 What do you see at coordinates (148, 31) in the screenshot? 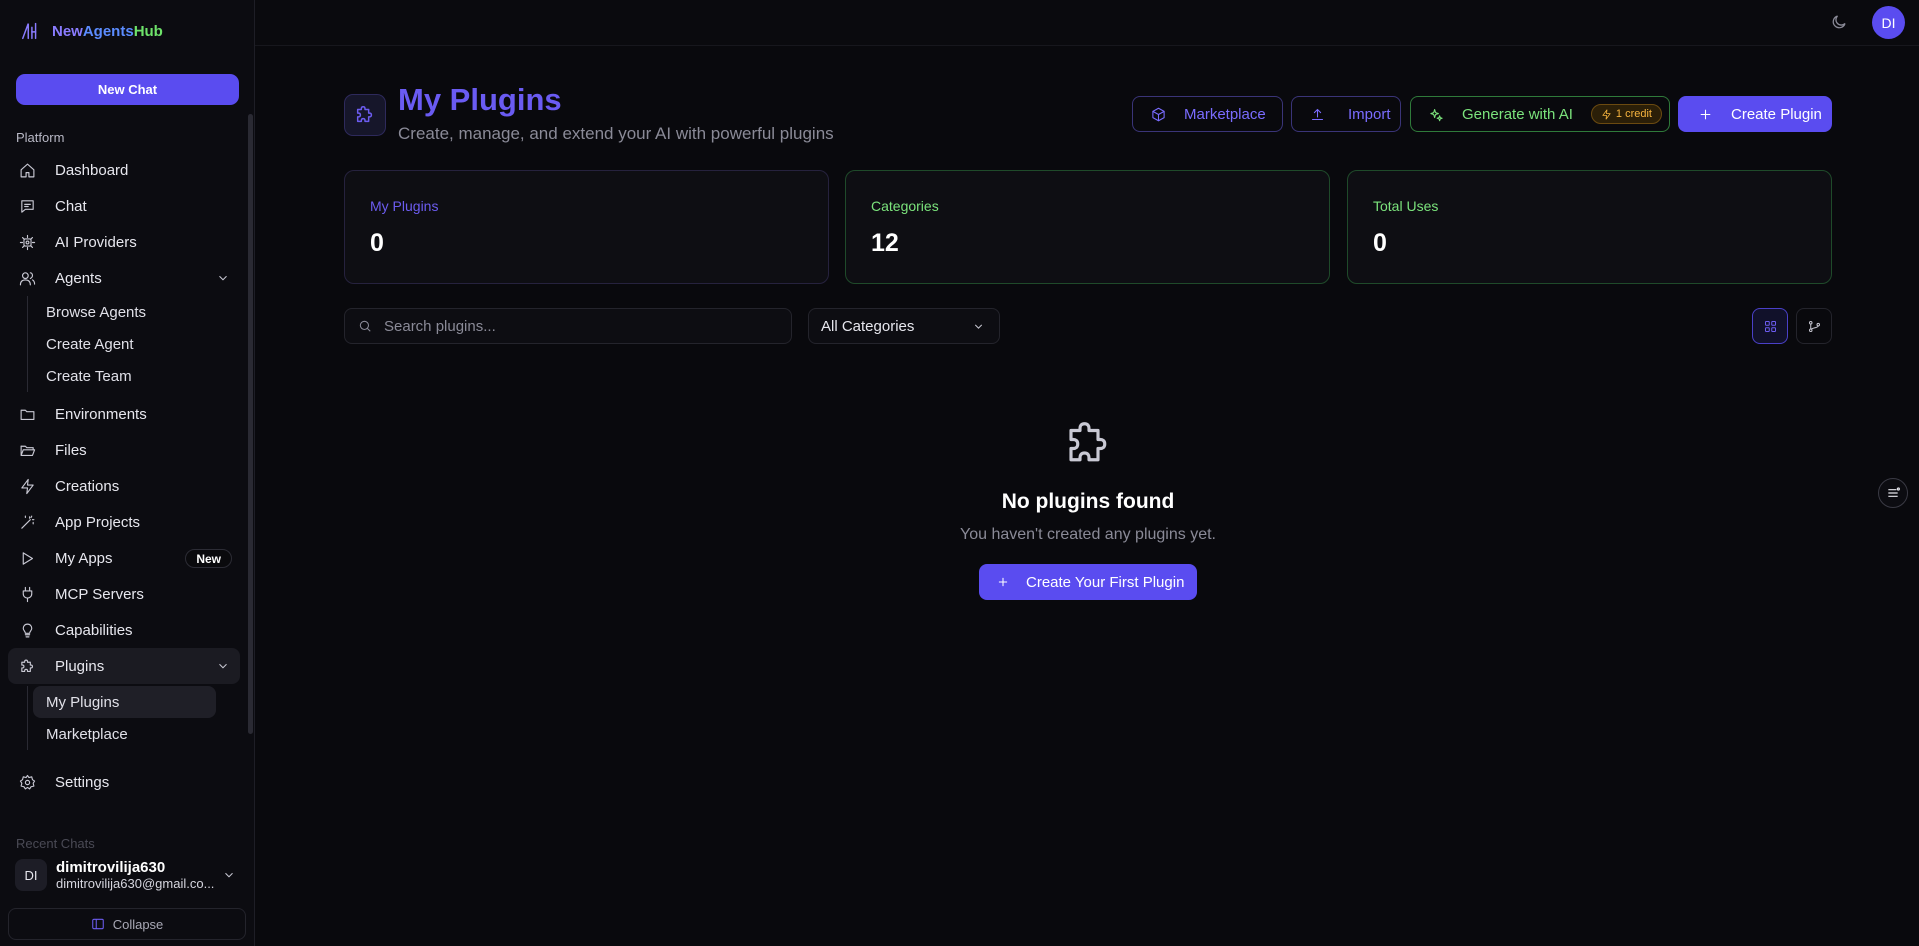
I see `brand-part-hub: Hub` at bounding box center [148, 31].